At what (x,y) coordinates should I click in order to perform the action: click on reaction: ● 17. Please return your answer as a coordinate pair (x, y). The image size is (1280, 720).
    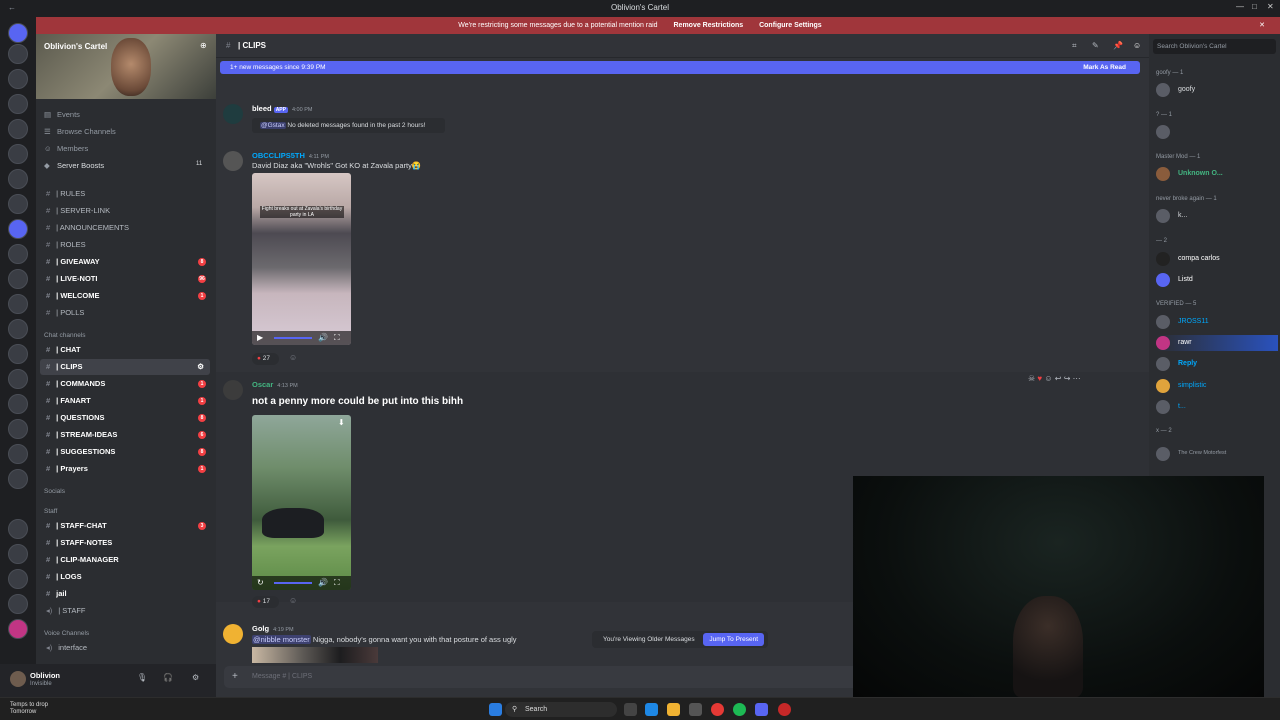
    Looking at the image, I should click on (265, 602).